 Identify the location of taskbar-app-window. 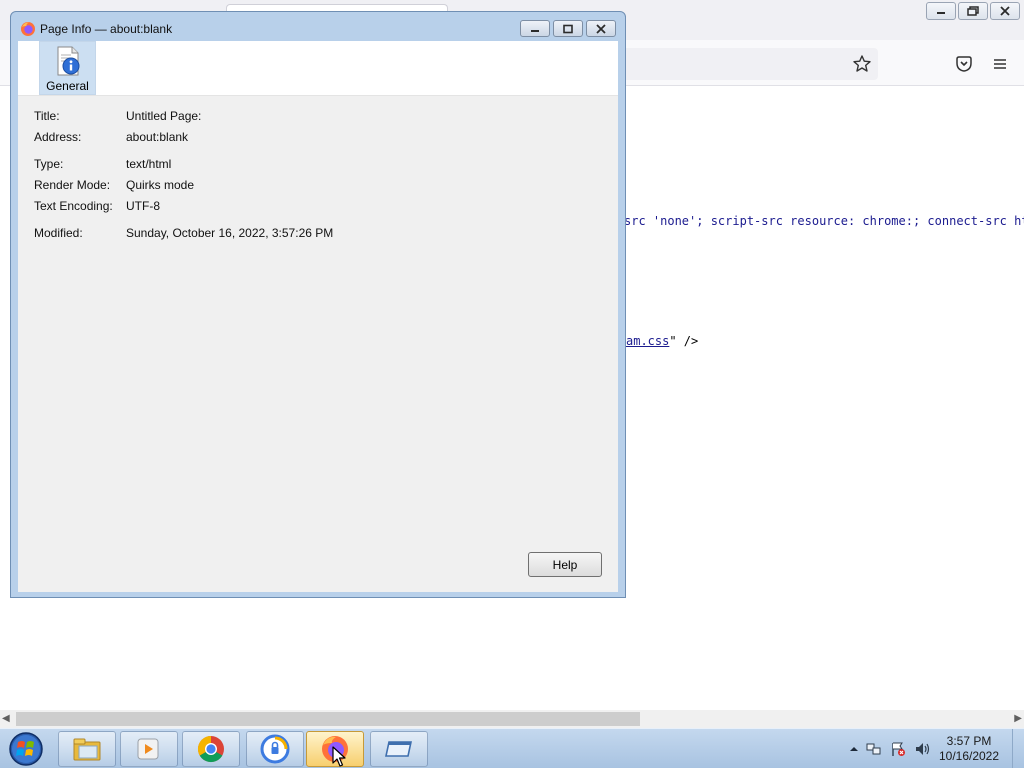
(399, 749).